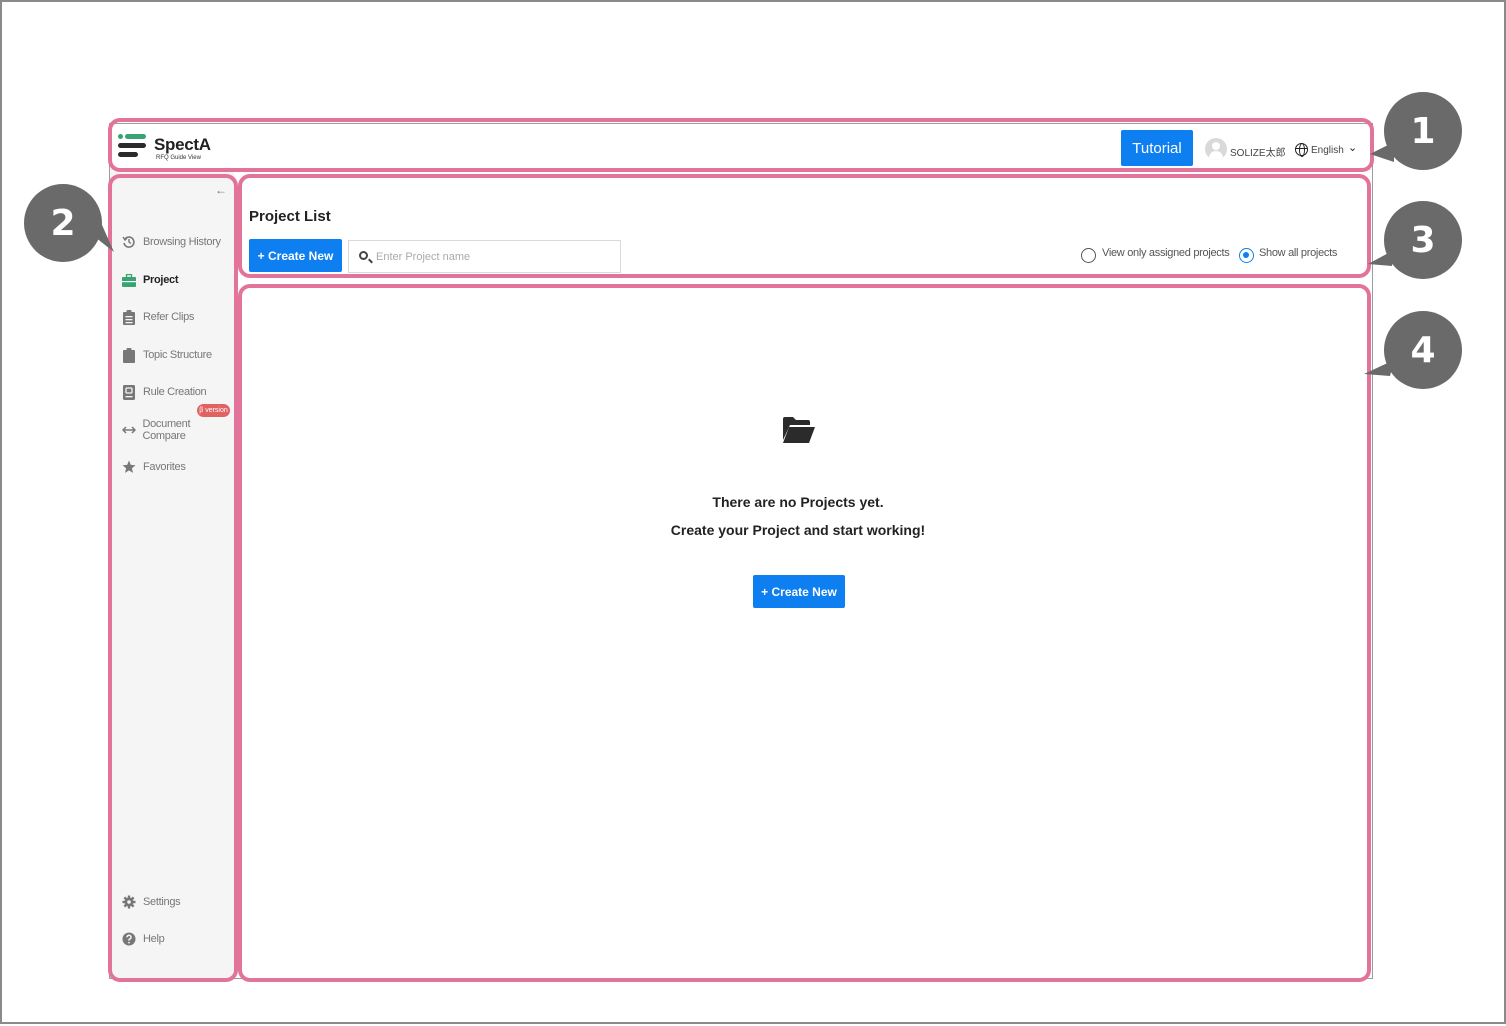 Image resolution: width=1506 pixels, height=1026 pixels. Describe the element at coordinates (1423, 350) in the screenshot. I see `annotation-marker-4: 4` at that location.